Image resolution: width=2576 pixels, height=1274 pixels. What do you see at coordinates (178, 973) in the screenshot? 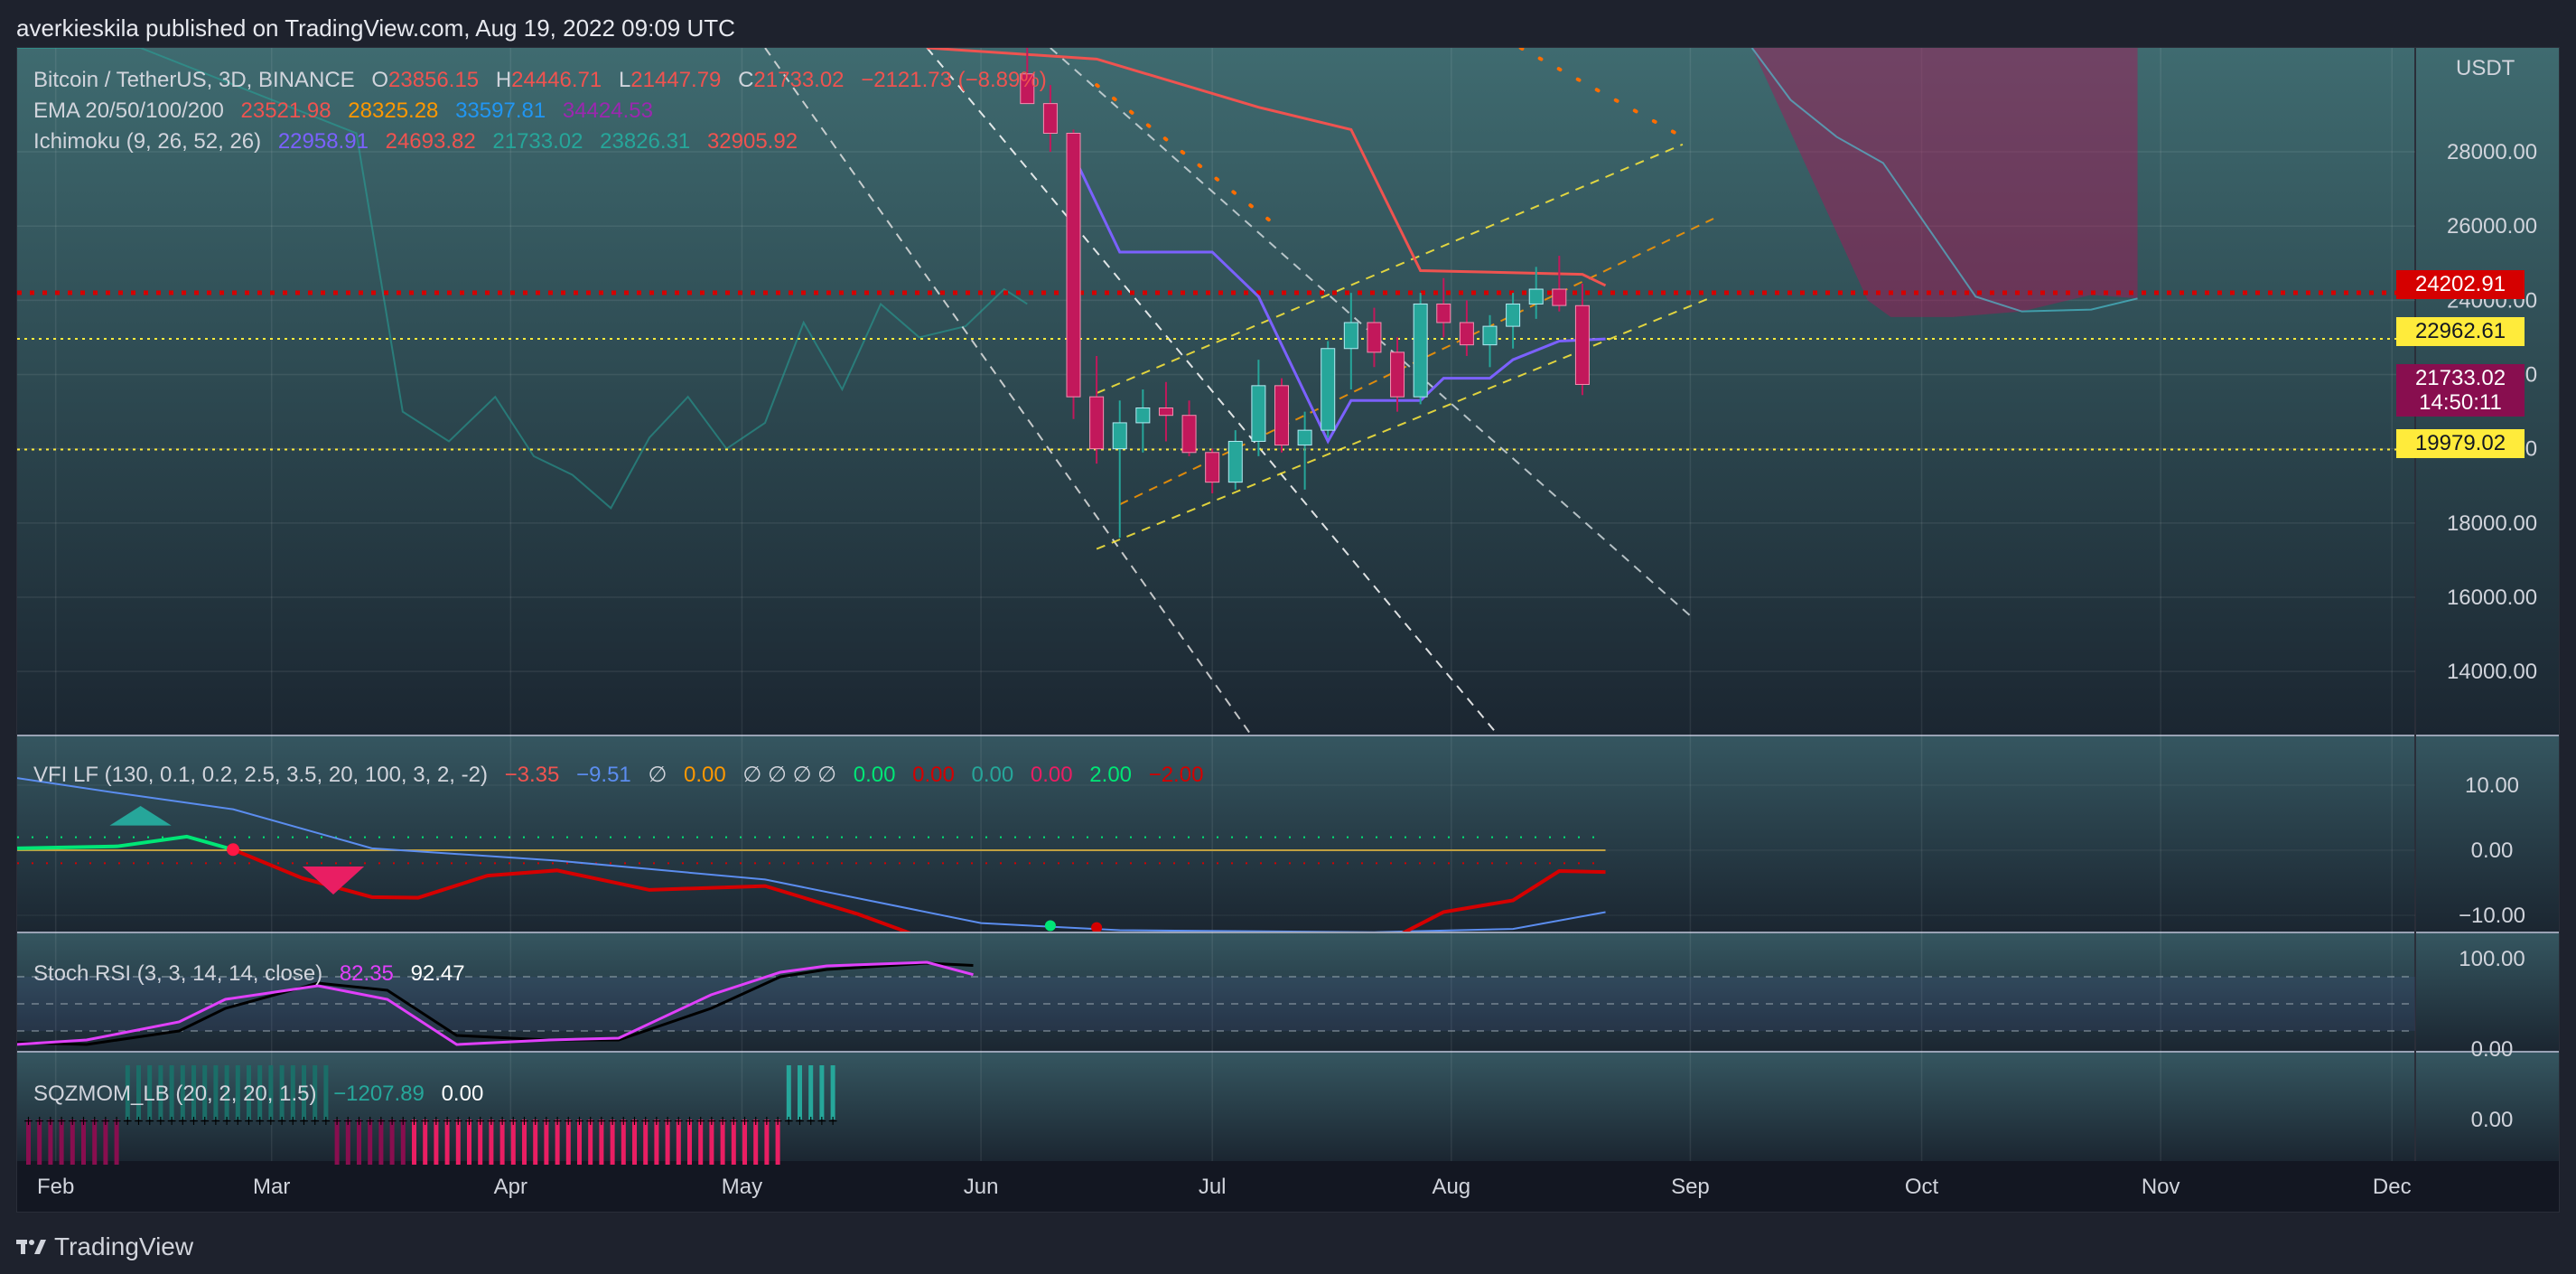
I see `stoch-label: Stoch RSI (3, 3, 14, 14, close)` at bounding box center [178, 973].